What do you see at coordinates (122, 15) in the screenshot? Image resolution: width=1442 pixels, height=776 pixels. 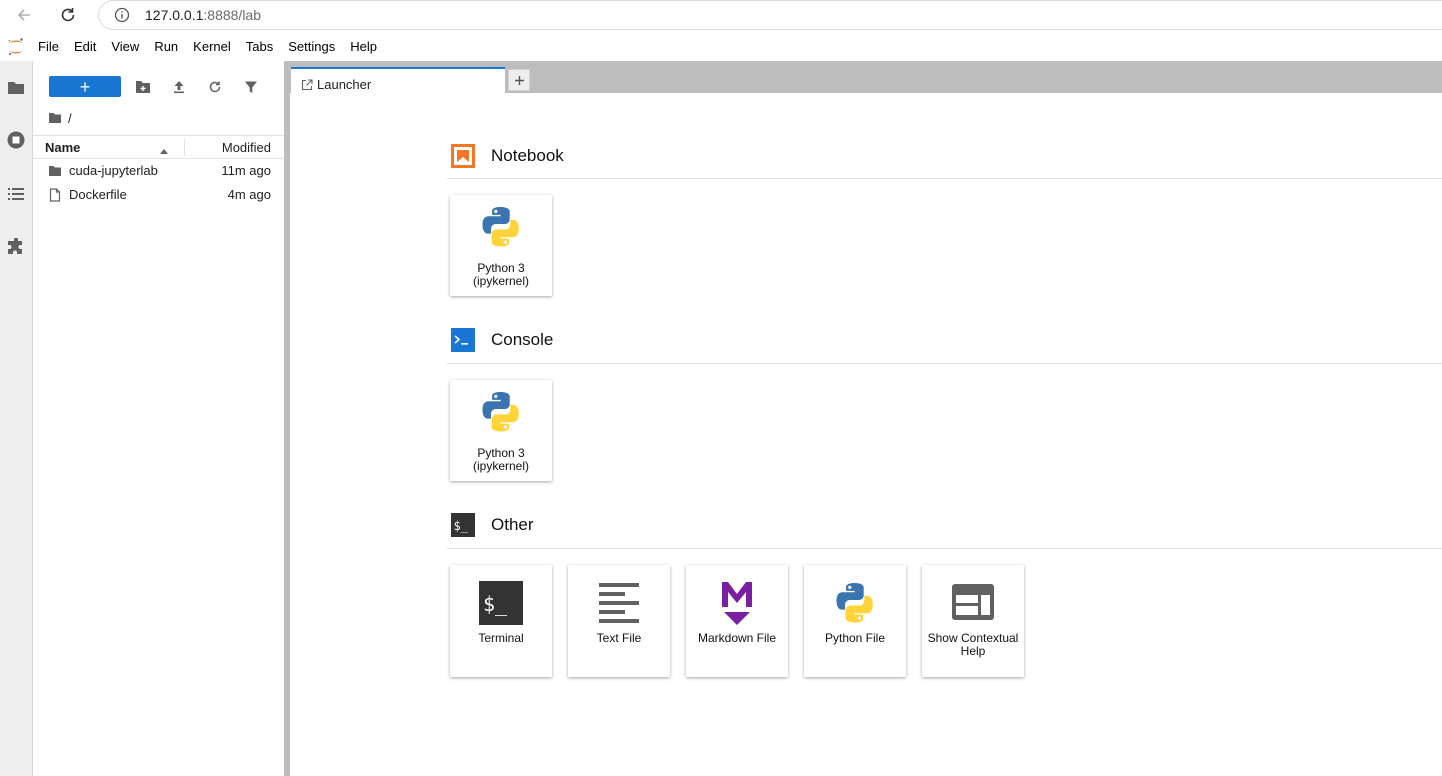 I see `site-info-icon` at bounding box center [122, 15].